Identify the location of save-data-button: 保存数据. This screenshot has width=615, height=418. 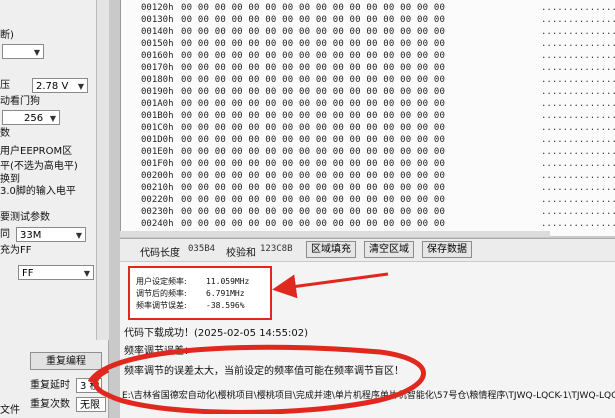
(447, 249).